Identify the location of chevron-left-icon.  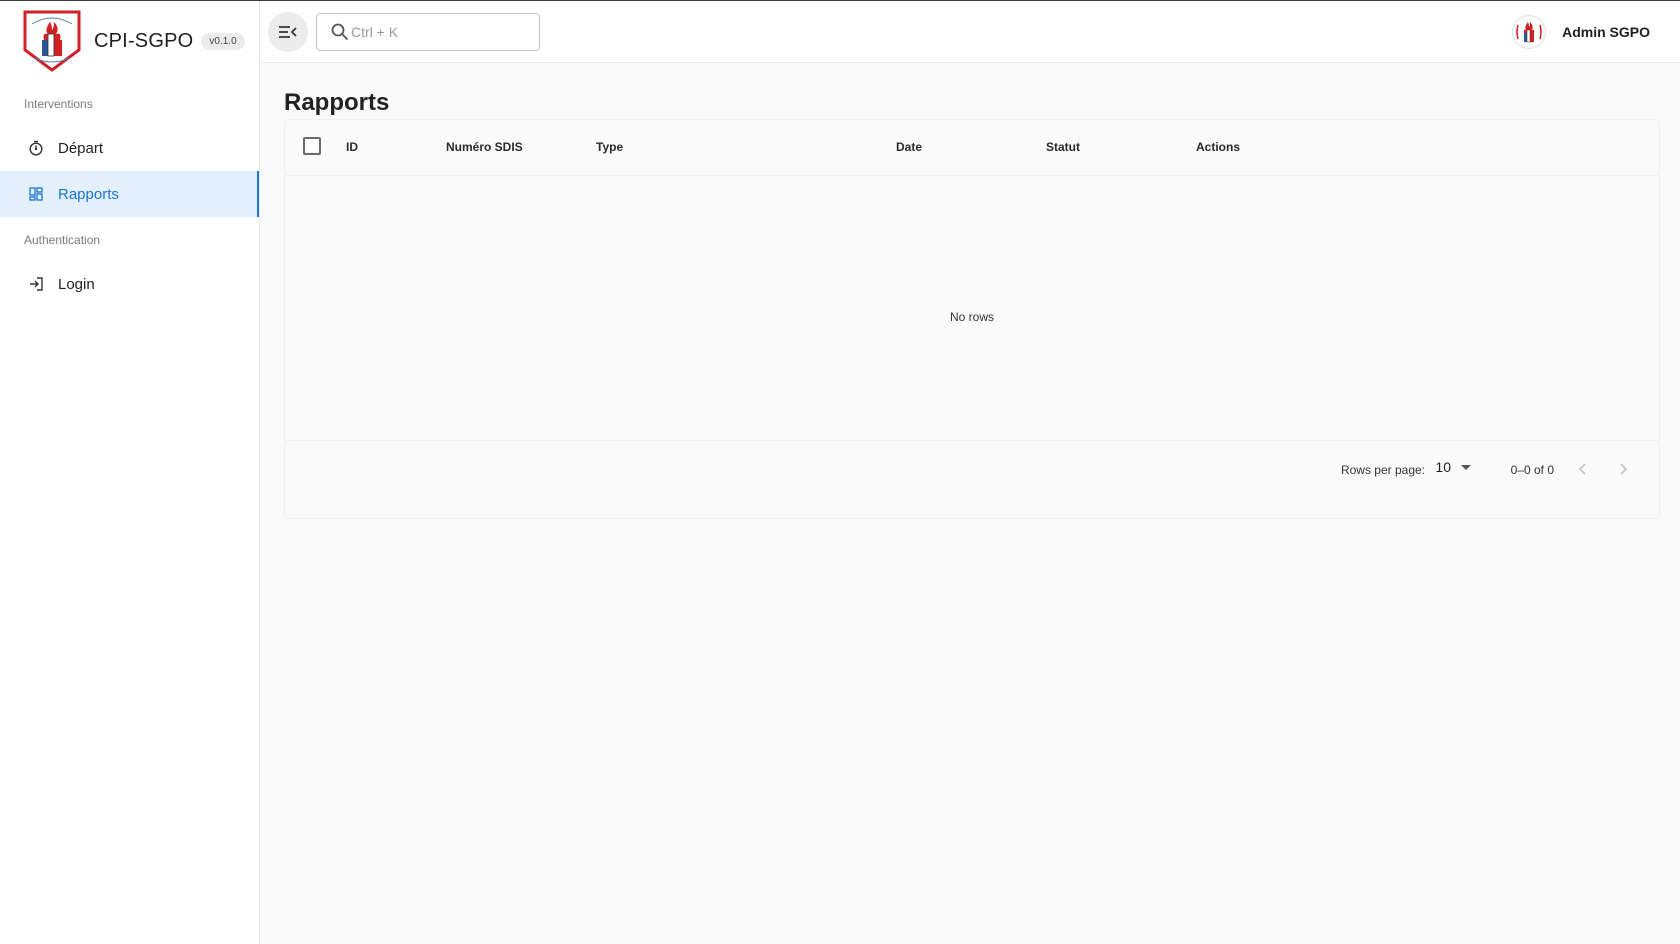
(1582, 469).